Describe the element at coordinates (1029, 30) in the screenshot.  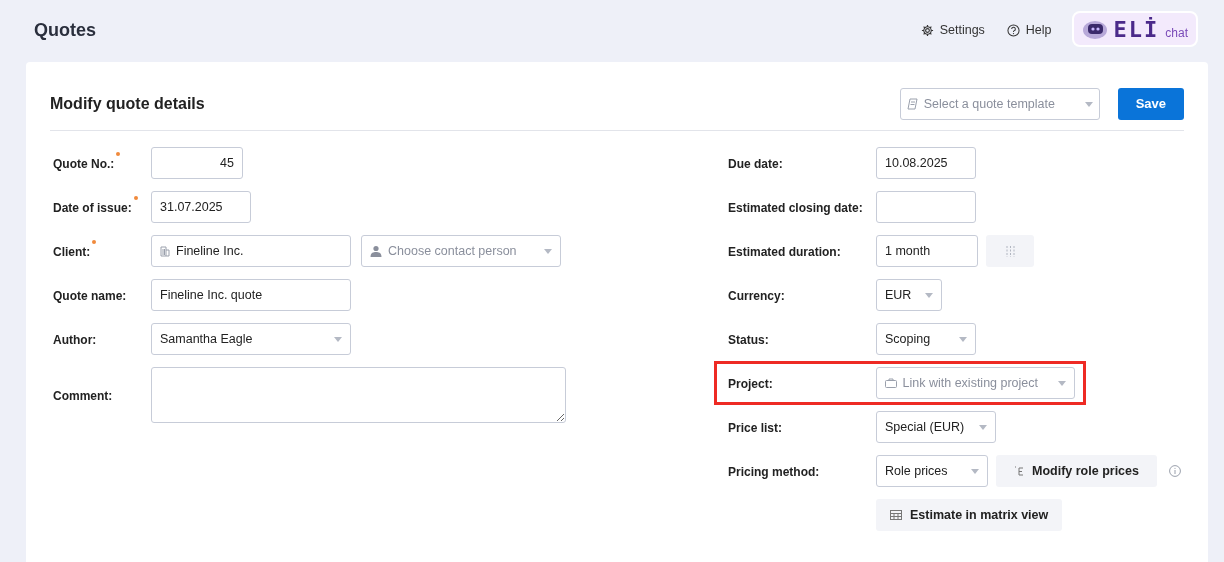
I see `help-link: Help` at that location.